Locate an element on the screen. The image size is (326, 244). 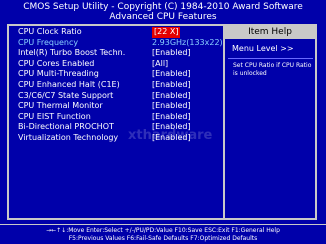
item-help-title: Item Help is located at coordinates (270, 32).